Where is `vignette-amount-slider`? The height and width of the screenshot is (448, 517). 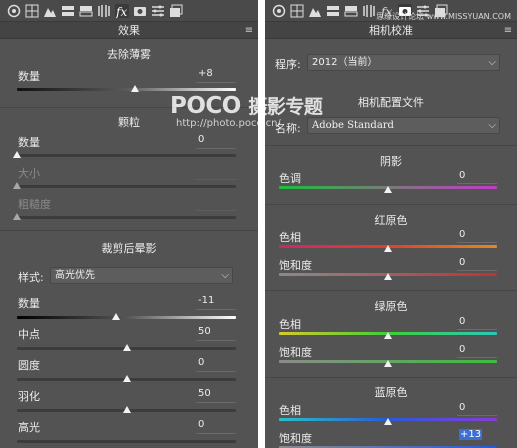 vignette-amount-slider is located at coordinates (115, 316).